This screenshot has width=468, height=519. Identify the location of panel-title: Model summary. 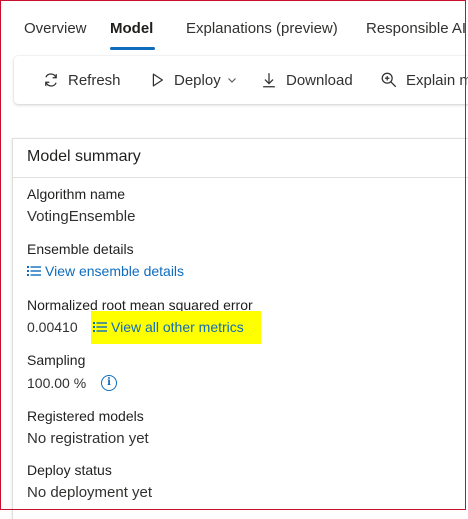
(84, 156).